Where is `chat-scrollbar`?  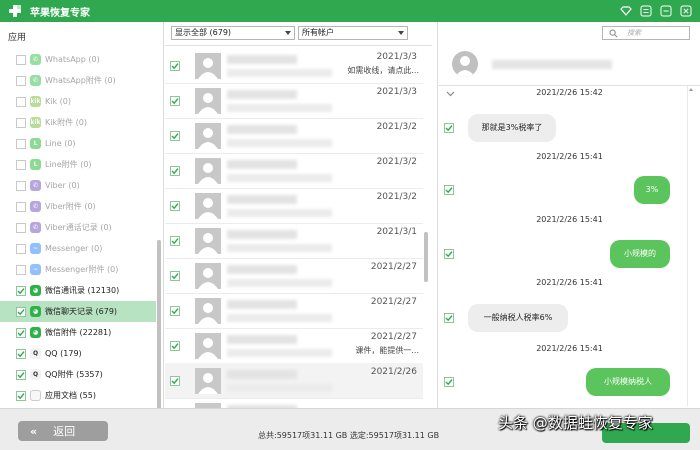
chat-scrollbar is located at coordinates (690, 246).